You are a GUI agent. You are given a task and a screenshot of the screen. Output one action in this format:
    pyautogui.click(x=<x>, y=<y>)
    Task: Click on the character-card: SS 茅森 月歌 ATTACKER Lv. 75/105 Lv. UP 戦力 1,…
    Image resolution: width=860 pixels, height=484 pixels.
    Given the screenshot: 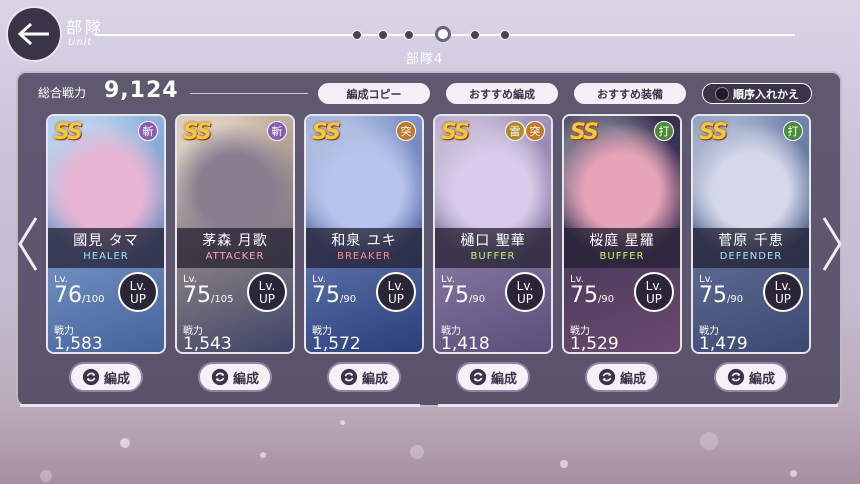 What is the action you would take?
    pyautogui.click(x=235, y=234)
    